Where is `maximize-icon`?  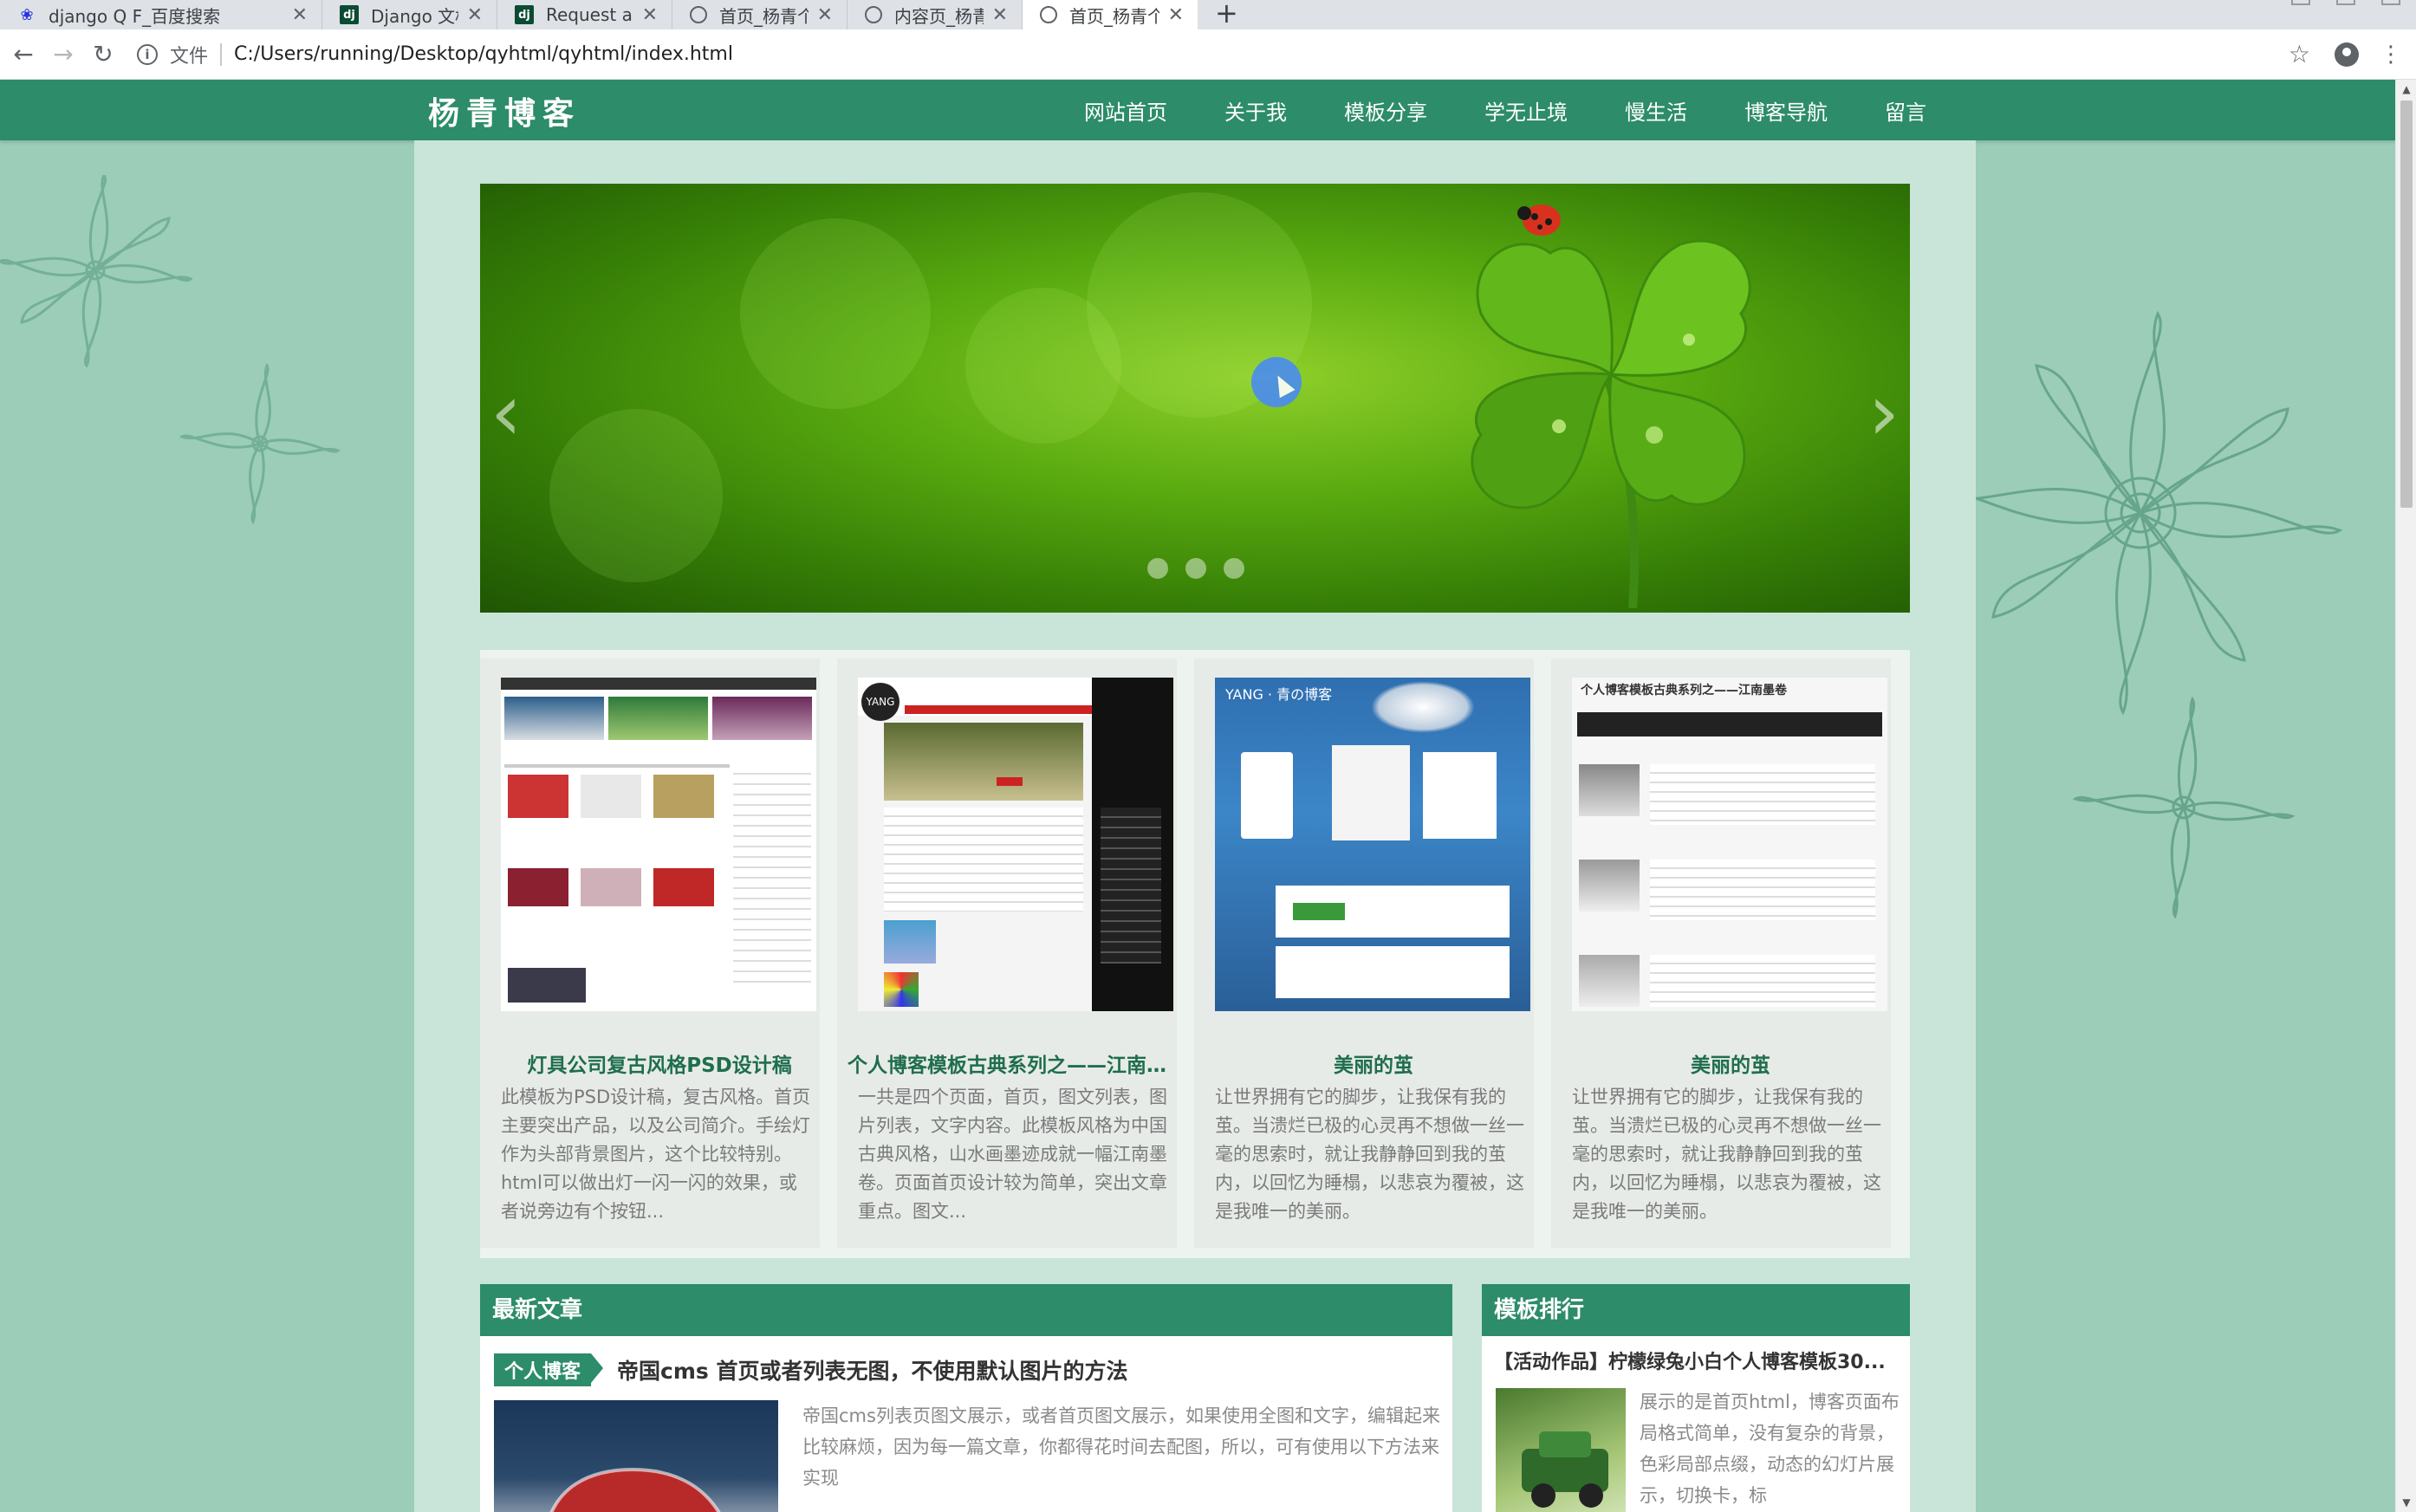
maximize-icon is located at coordinates (2345, 2).